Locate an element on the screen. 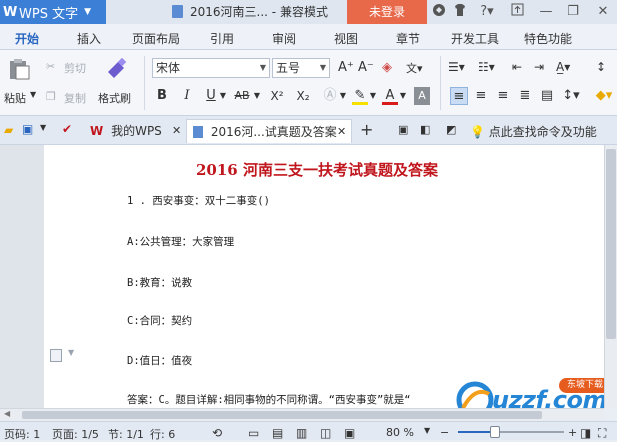 This screenshot has height=442, width=617. app-name: WPS 文字 is located at coordinates (49, 14).